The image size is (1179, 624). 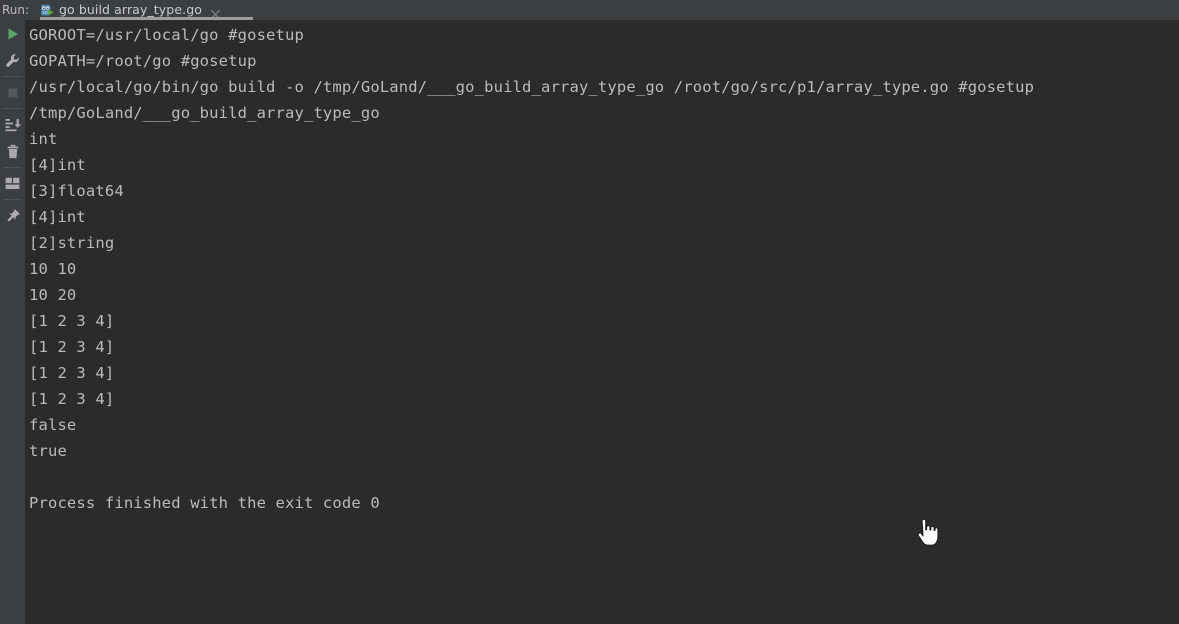 I want to click on layout-settings-button, so click(x=12, y=183).